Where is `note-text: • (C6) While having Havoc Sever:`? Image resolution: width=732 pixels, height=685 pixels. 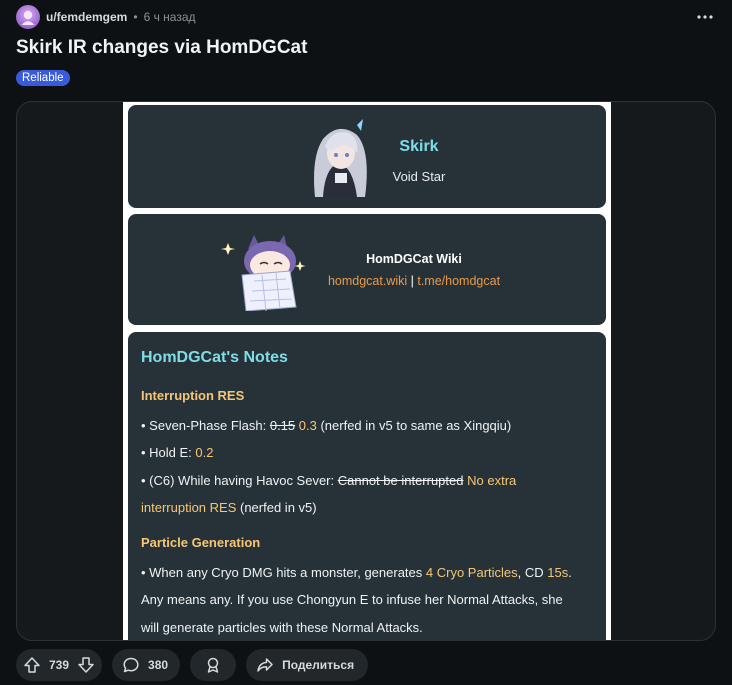
note-text: • (C6) While having Havoc Sever: is located at coordinates (239, 480).